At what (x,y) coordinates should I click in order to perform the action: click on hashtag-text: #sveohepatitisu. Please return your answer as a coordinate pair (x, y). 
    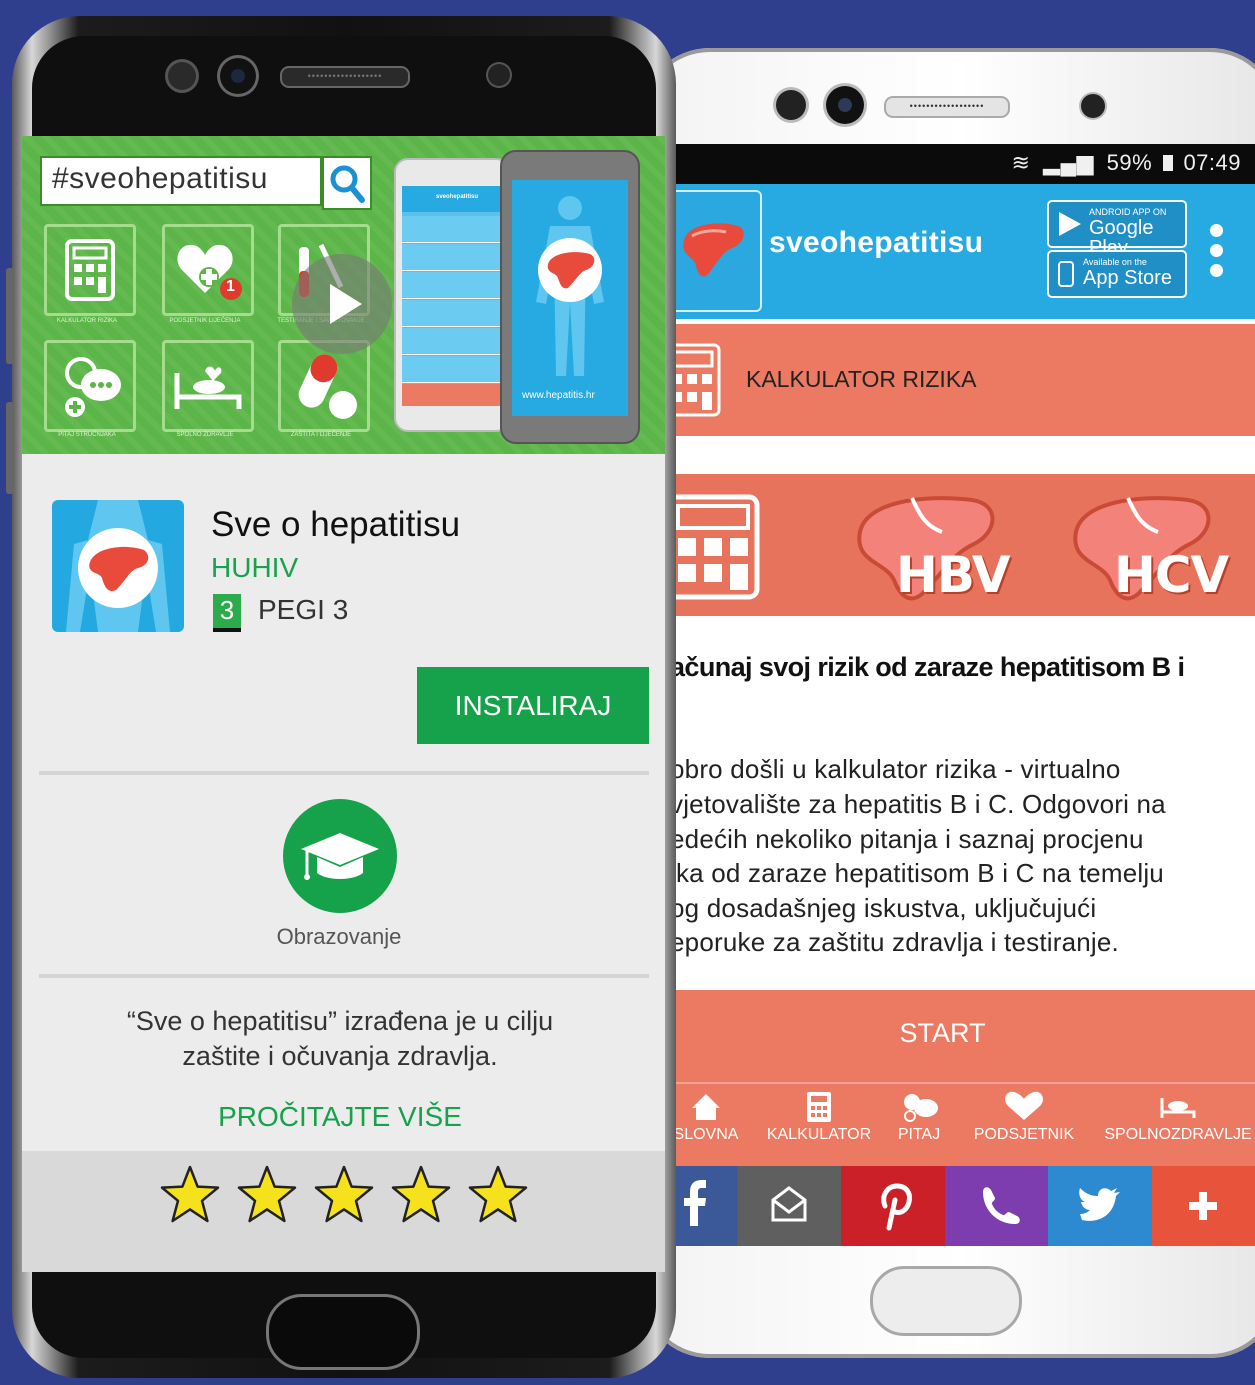
    Looking at the image, I should click on (160, 178).